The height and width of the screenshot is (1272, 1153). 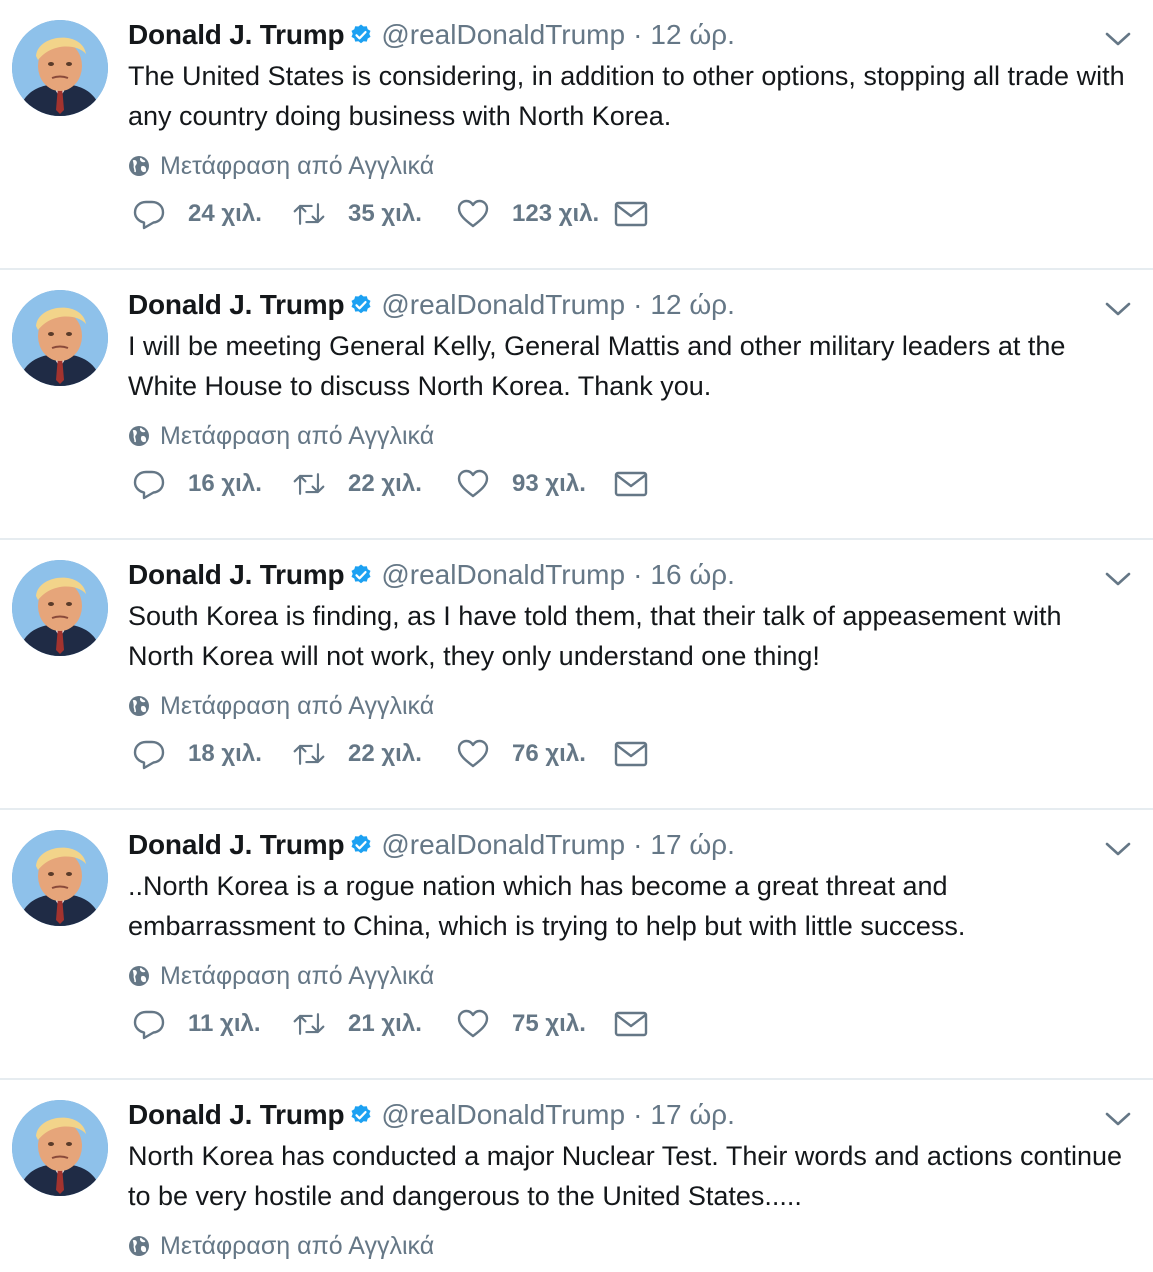 I want to click on tweet-actions: 24 χιλ. 35 χιλ. 123 χιλ., so click(x=390, y=214).